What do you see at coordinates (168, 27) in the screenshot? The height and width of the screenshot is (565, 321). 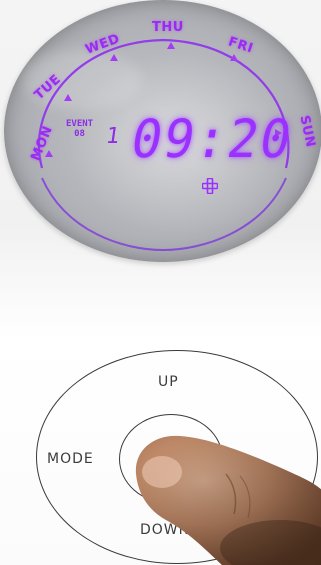 I see `day-label-thu: THU` at bounding box center [168, 27].